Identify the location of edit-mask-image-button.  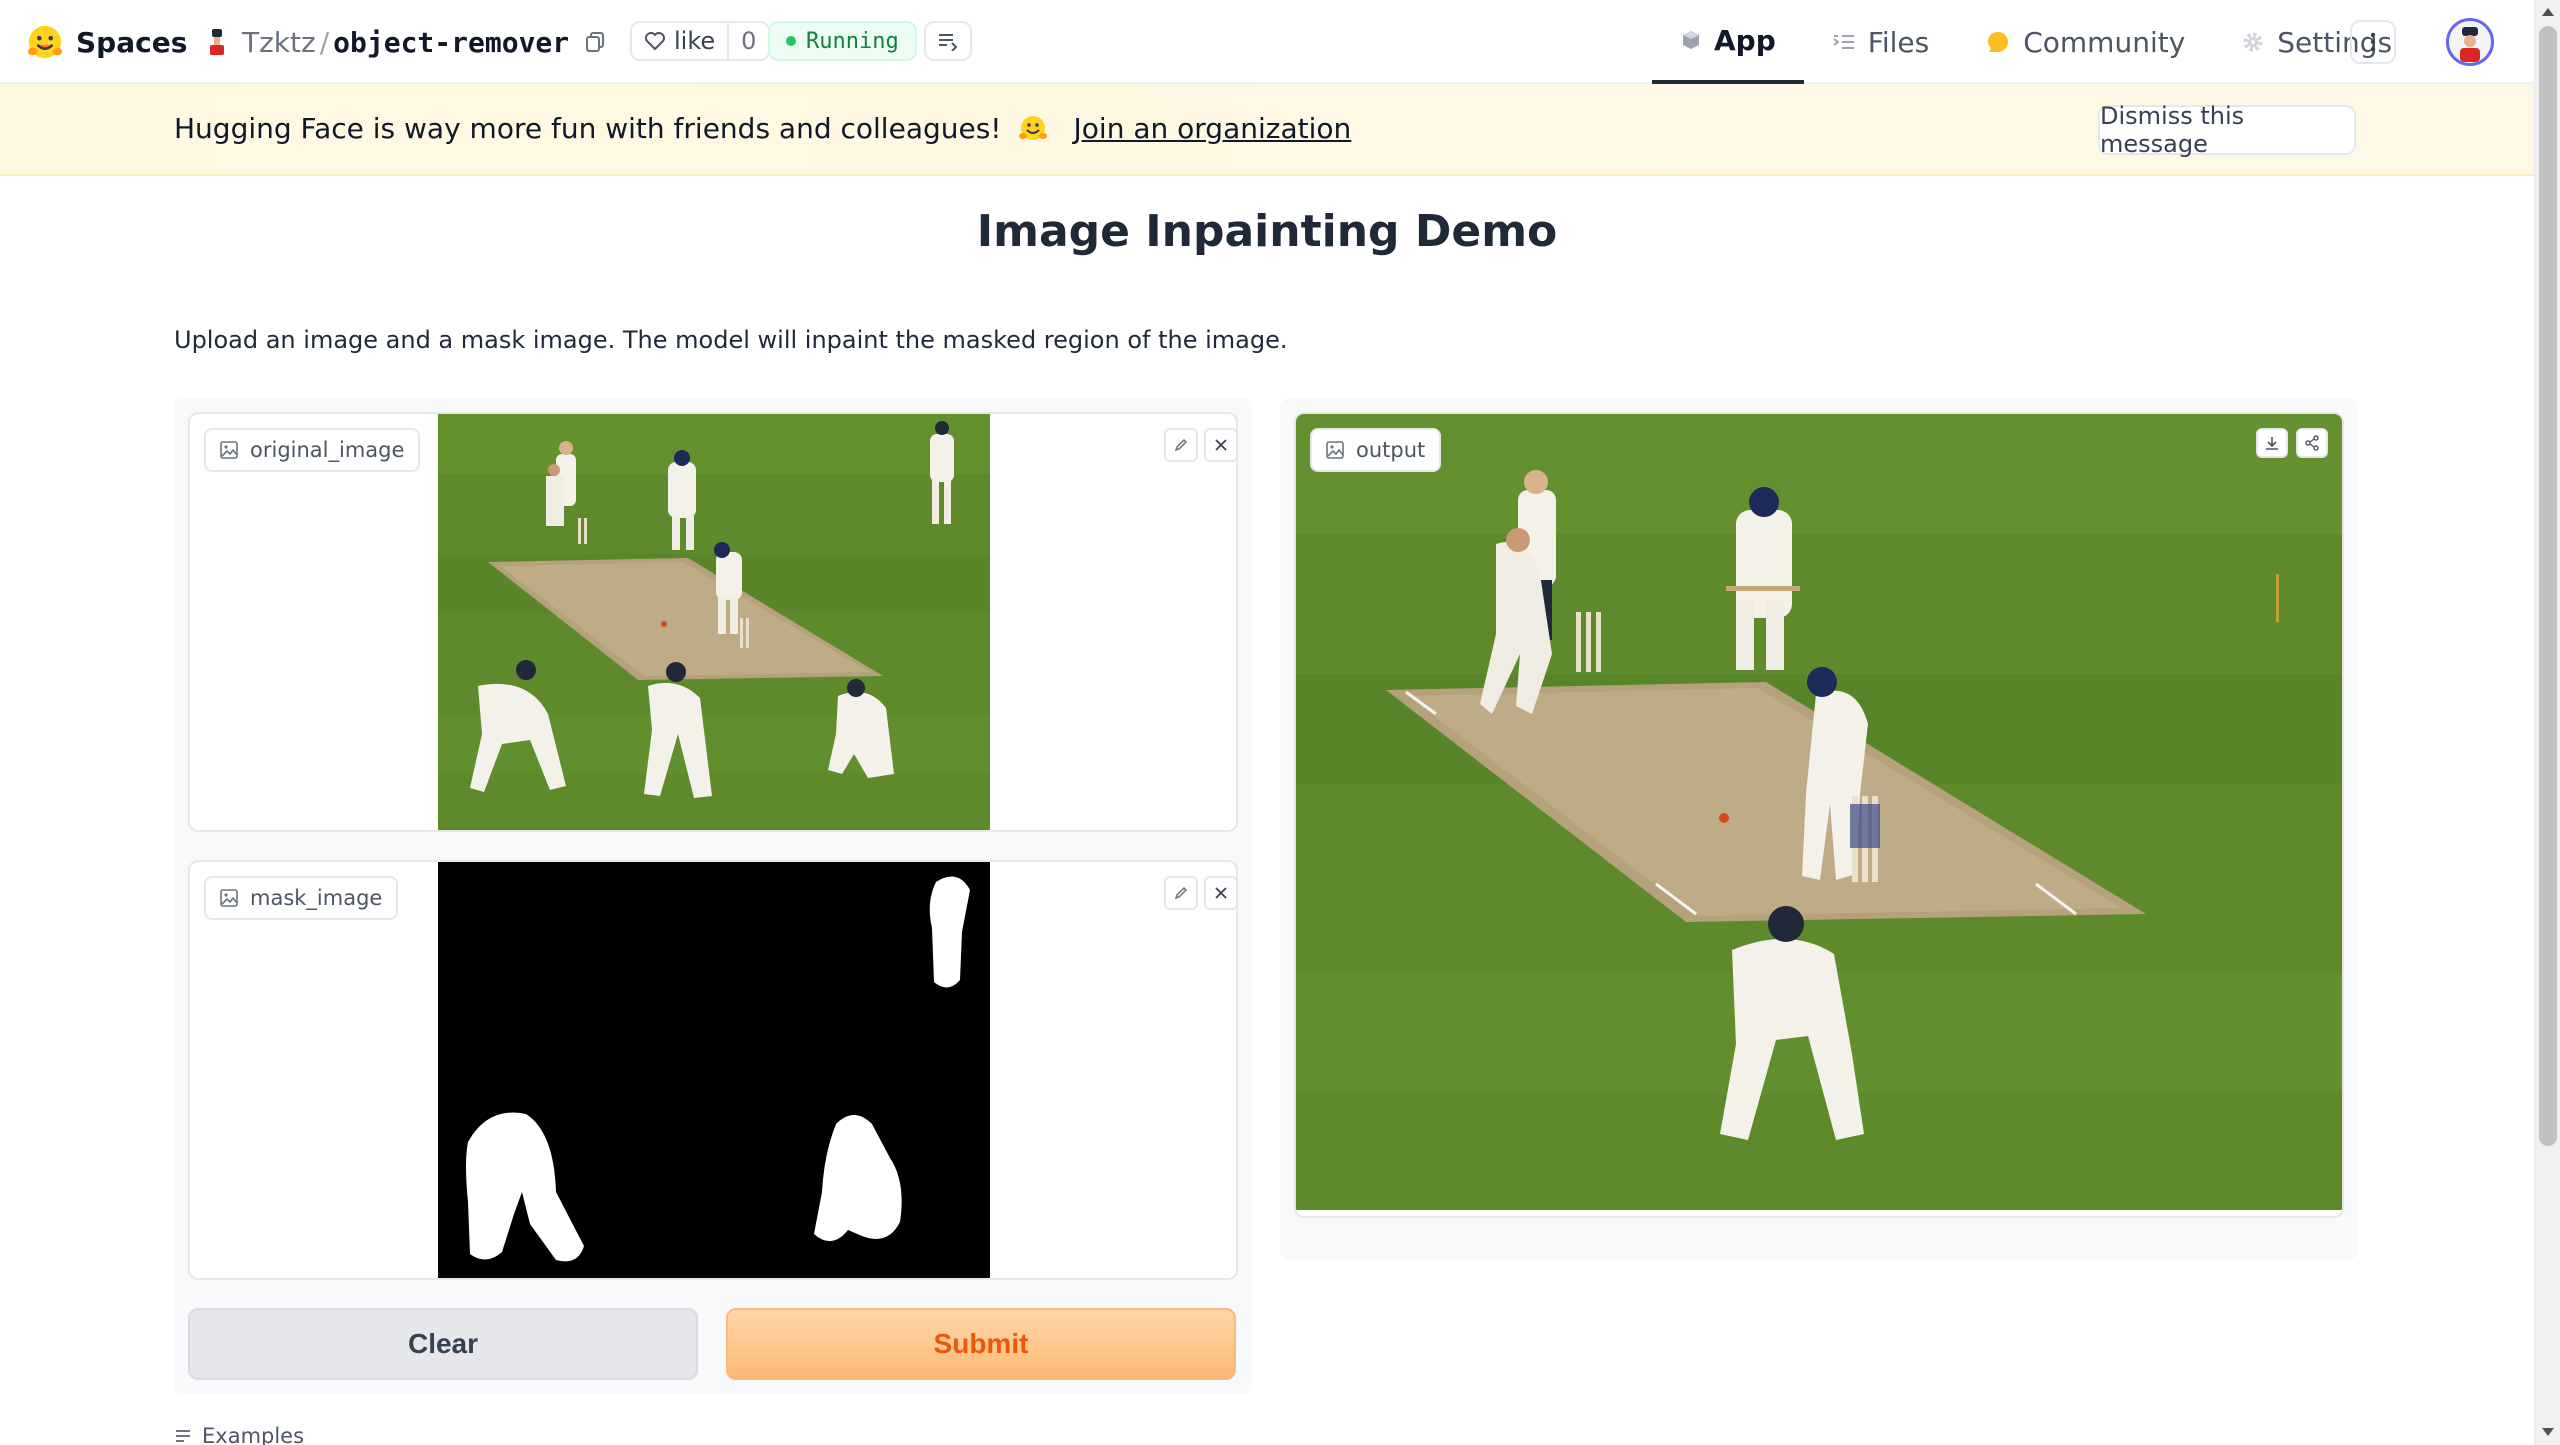
(1181, 893).